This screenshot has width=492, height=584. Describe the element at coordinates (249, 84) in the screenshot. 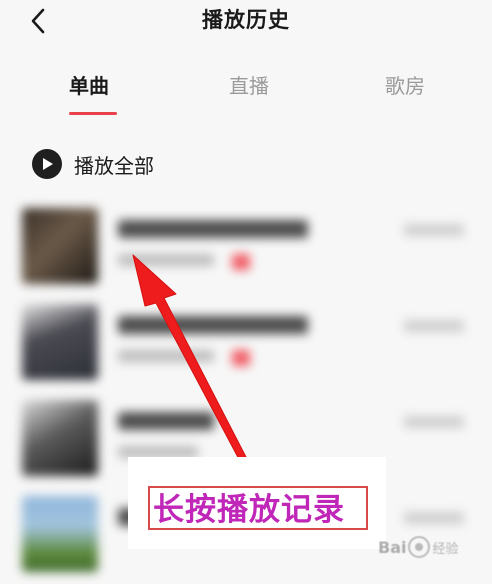

I see `tab-live: 直播` at that location.